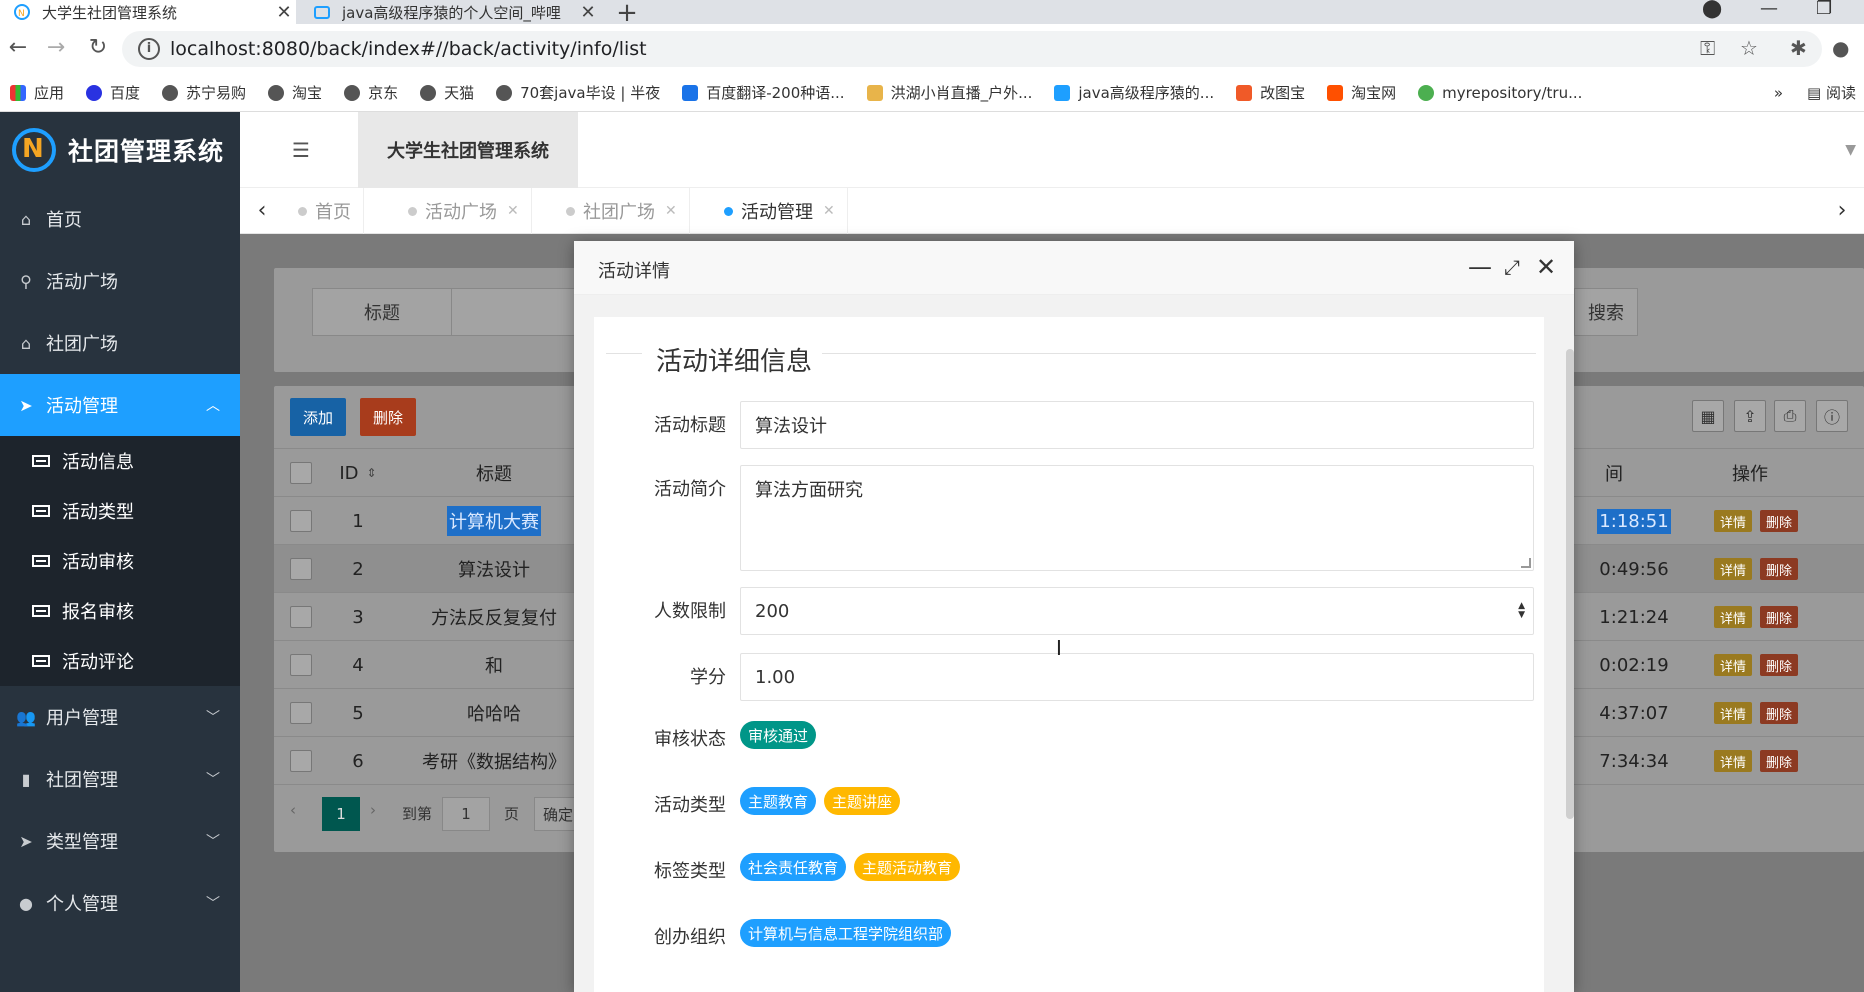  I want to click on header-title: 大学生社团管理系统, so click(468, 150).